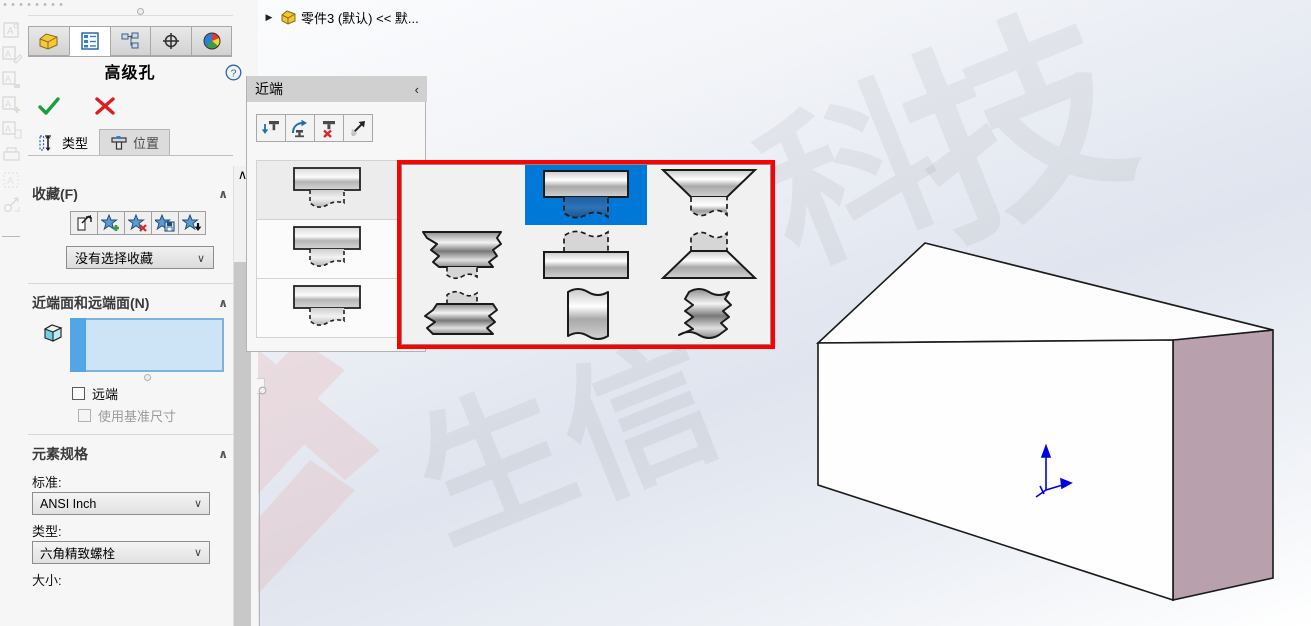 The height and width of the screenshot is (626, 1311). Describe the element at coordinates (130, 73) in the screenshot. I see `page-title: 高级孔` at that location.